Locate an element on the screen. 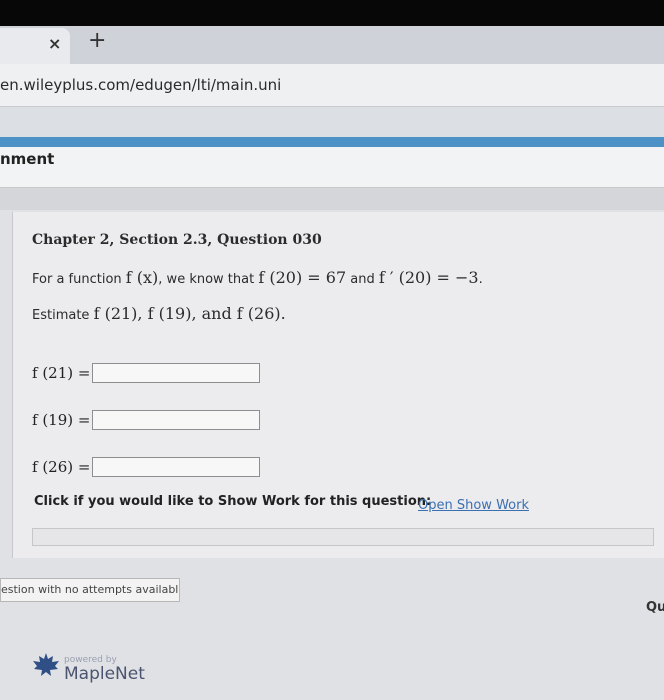 This screenshot has height=700, width=664. maple-leaf-icon is located at coordinates (46, 664).